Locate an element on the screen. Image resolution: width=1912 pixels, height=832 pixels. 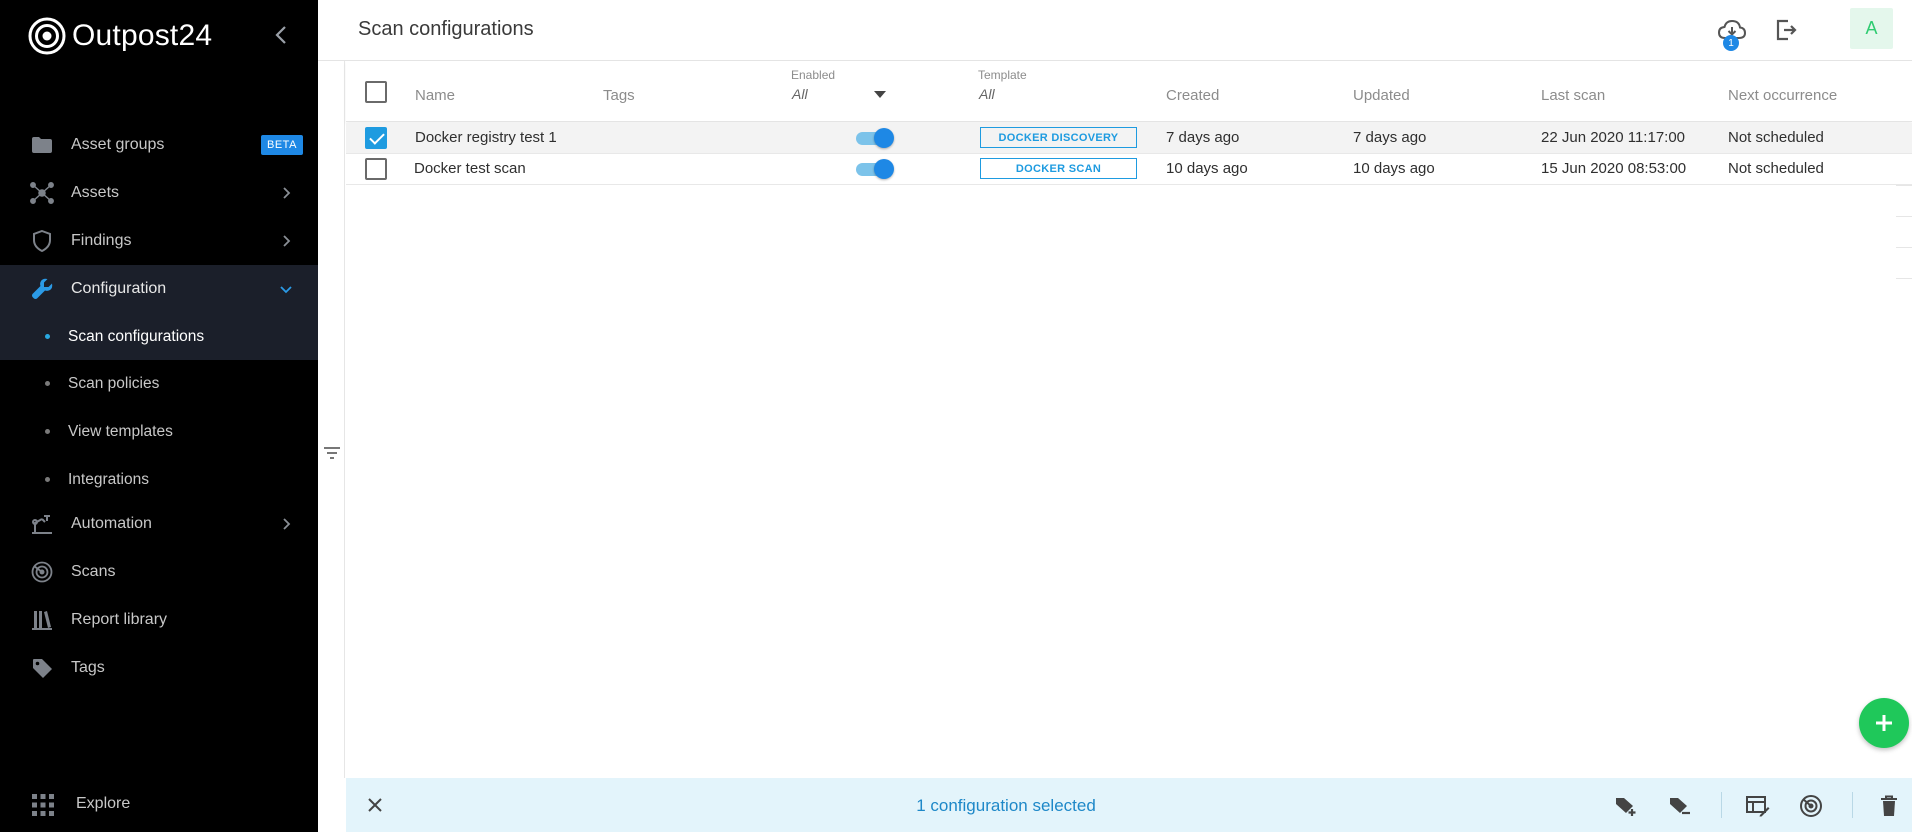
sidebar-item-scans: Scans is located at coordinates (159, 572).